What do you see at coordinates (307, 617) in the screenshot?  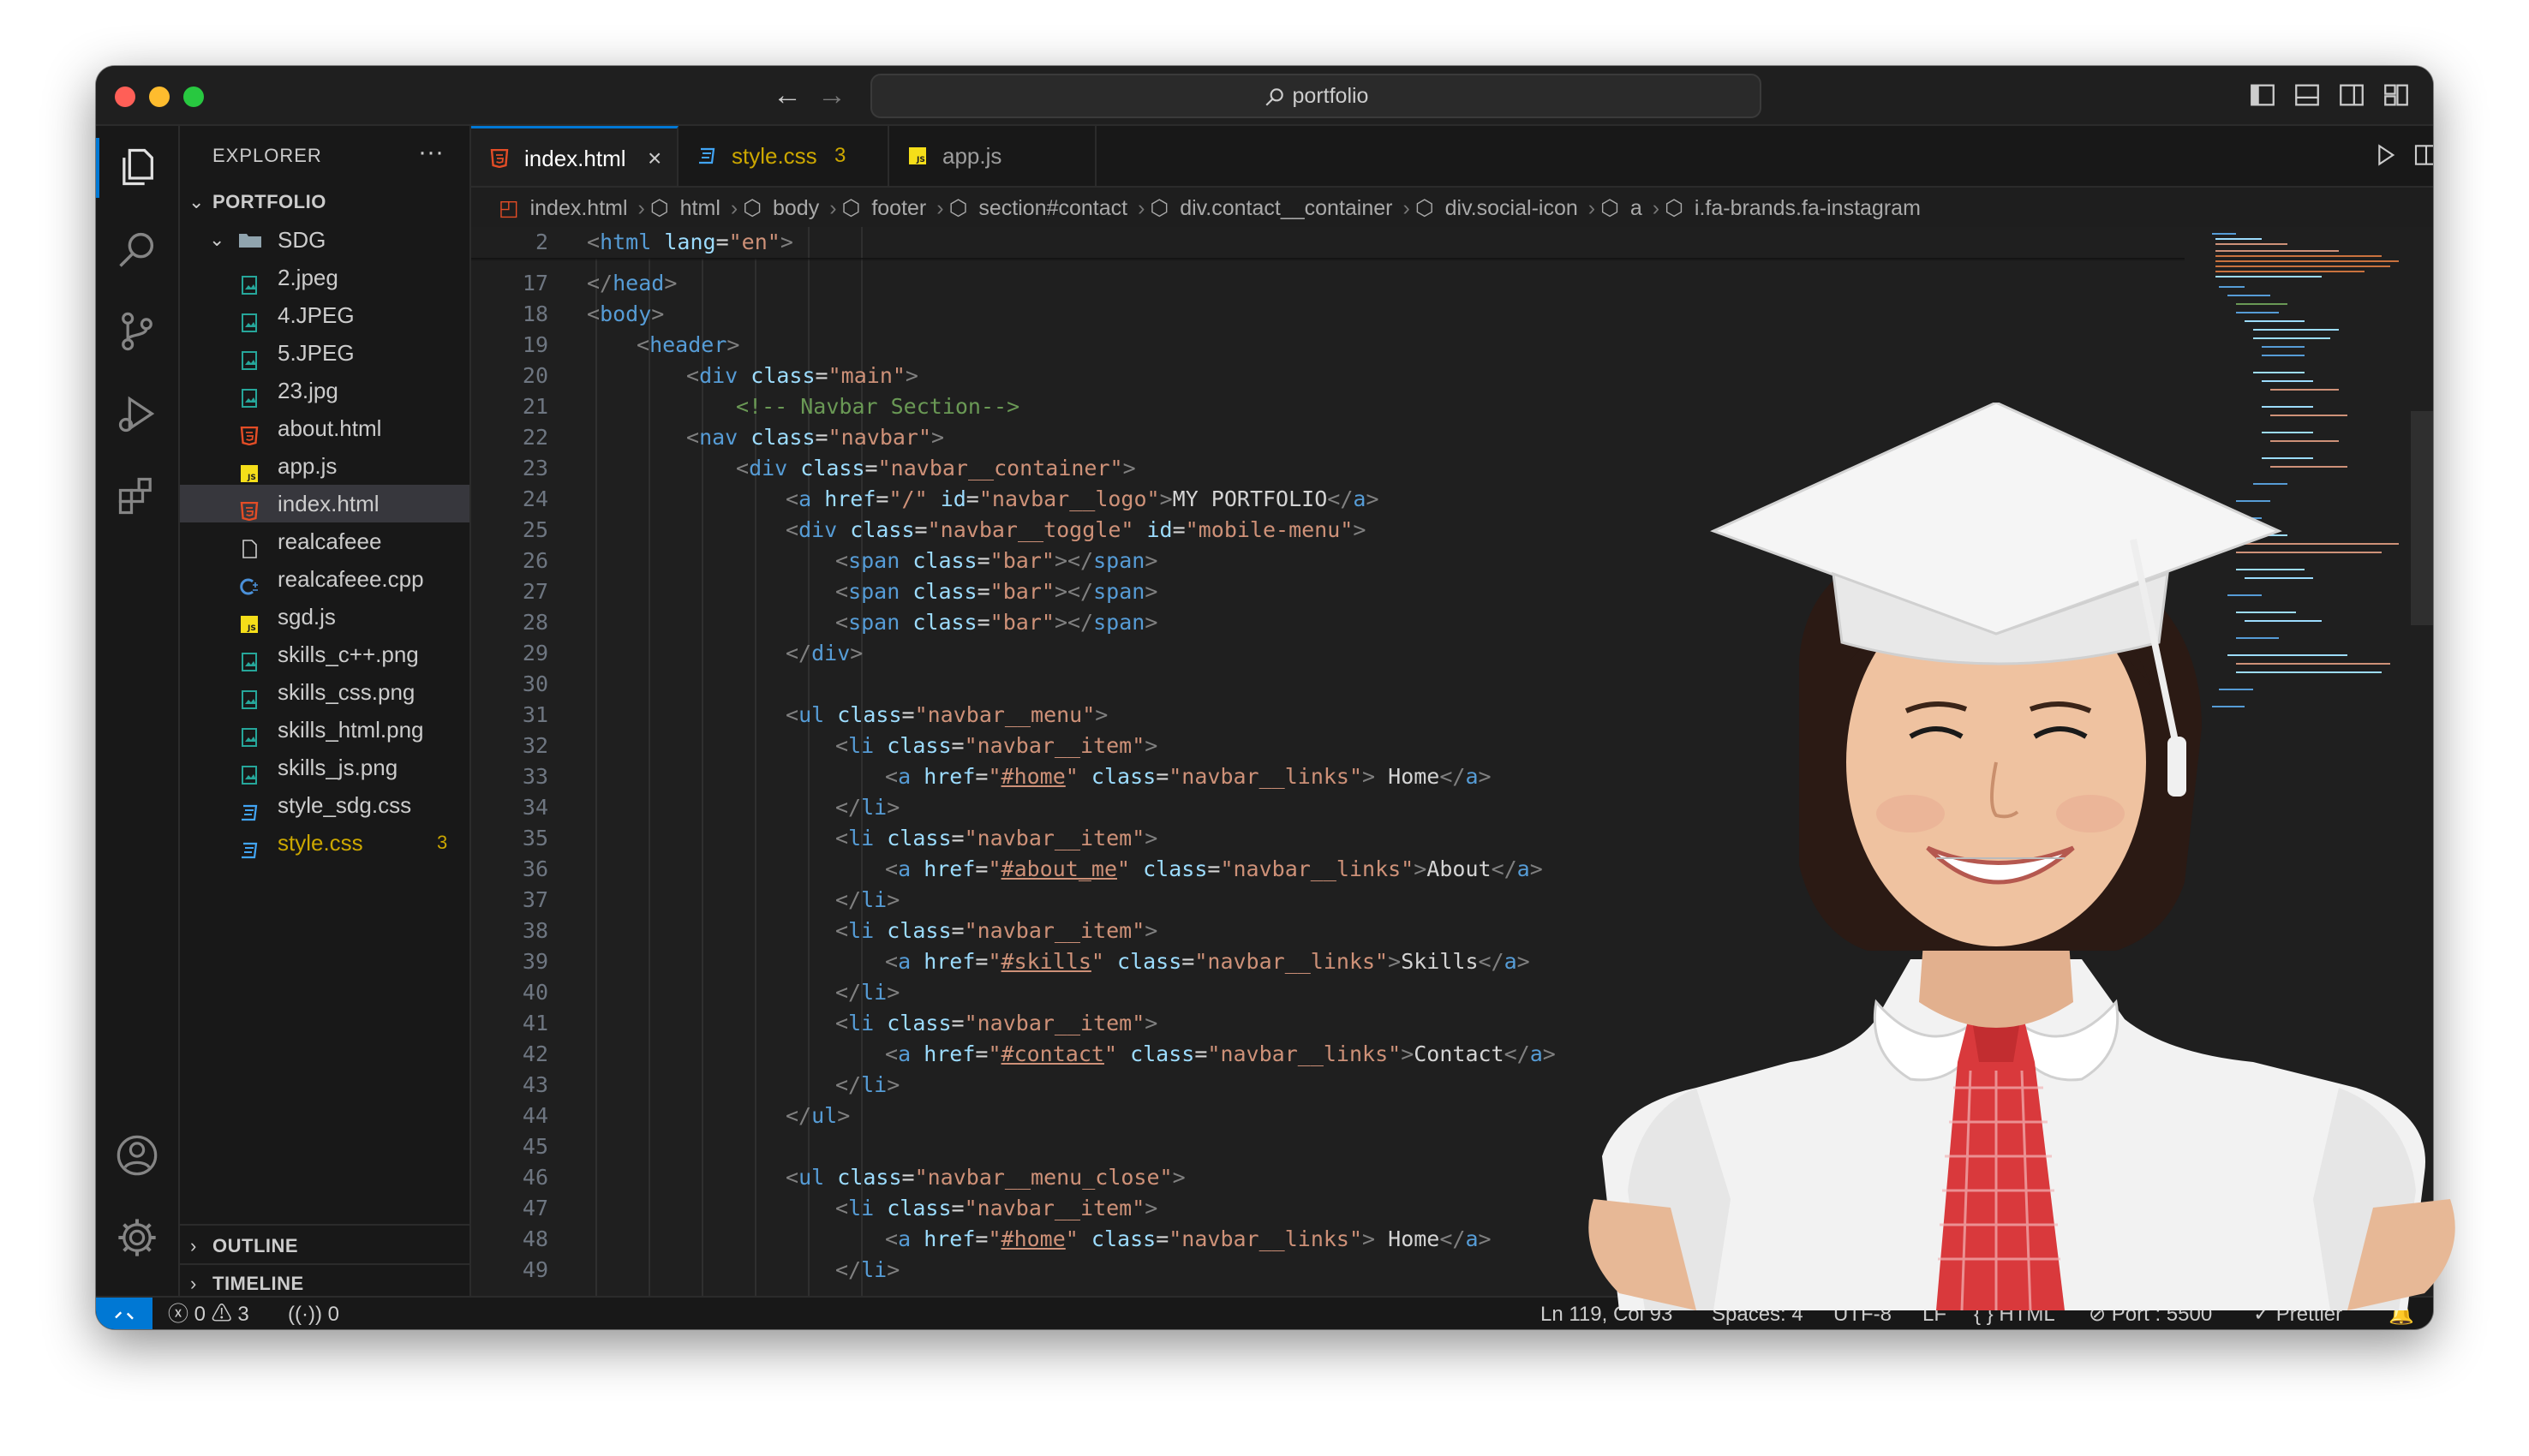 I see `file-name: sgd.js` at bounding box center [307, 617].